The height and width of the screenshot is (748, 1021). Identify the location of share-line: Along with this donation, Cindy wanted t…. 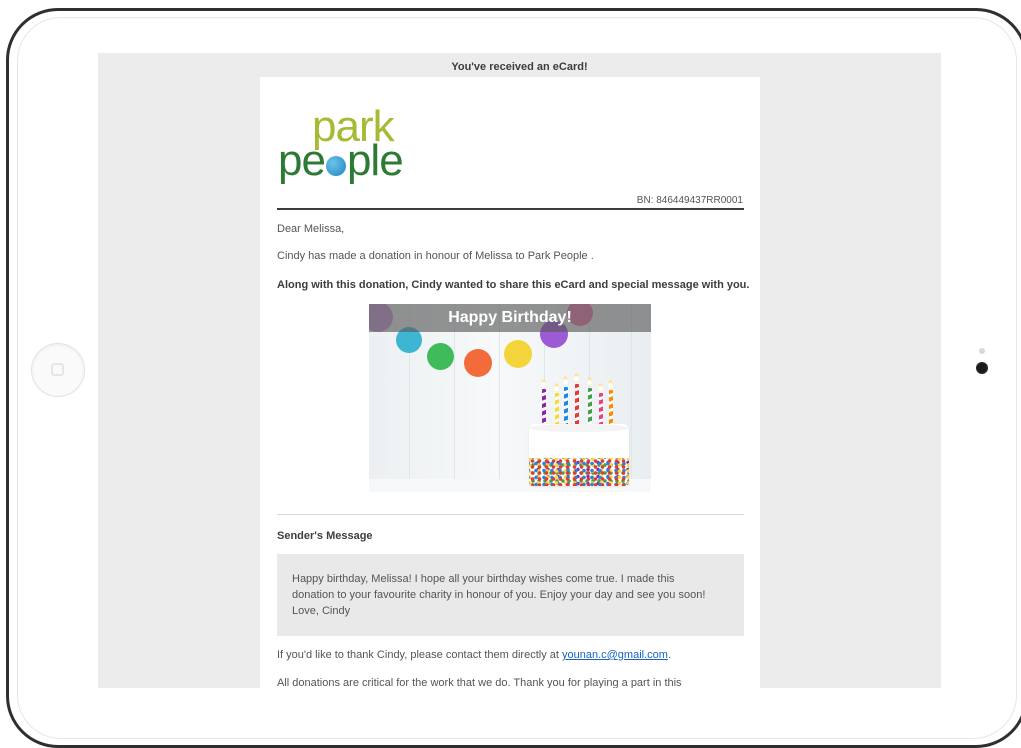
(513, 285).